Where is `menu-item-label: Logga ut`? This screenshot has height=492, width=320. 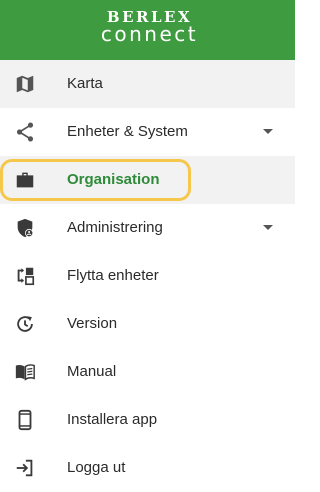 menu-item-label: Logga ut is located at coordinates (96, 467).